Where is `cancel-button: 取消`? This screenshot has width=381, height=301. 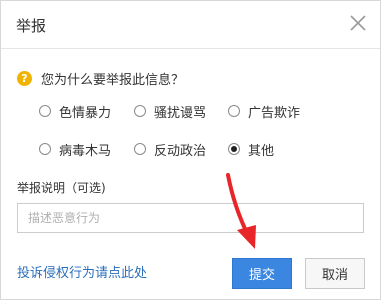 cancel-button: 取消 is located at coordinates (335, 273).